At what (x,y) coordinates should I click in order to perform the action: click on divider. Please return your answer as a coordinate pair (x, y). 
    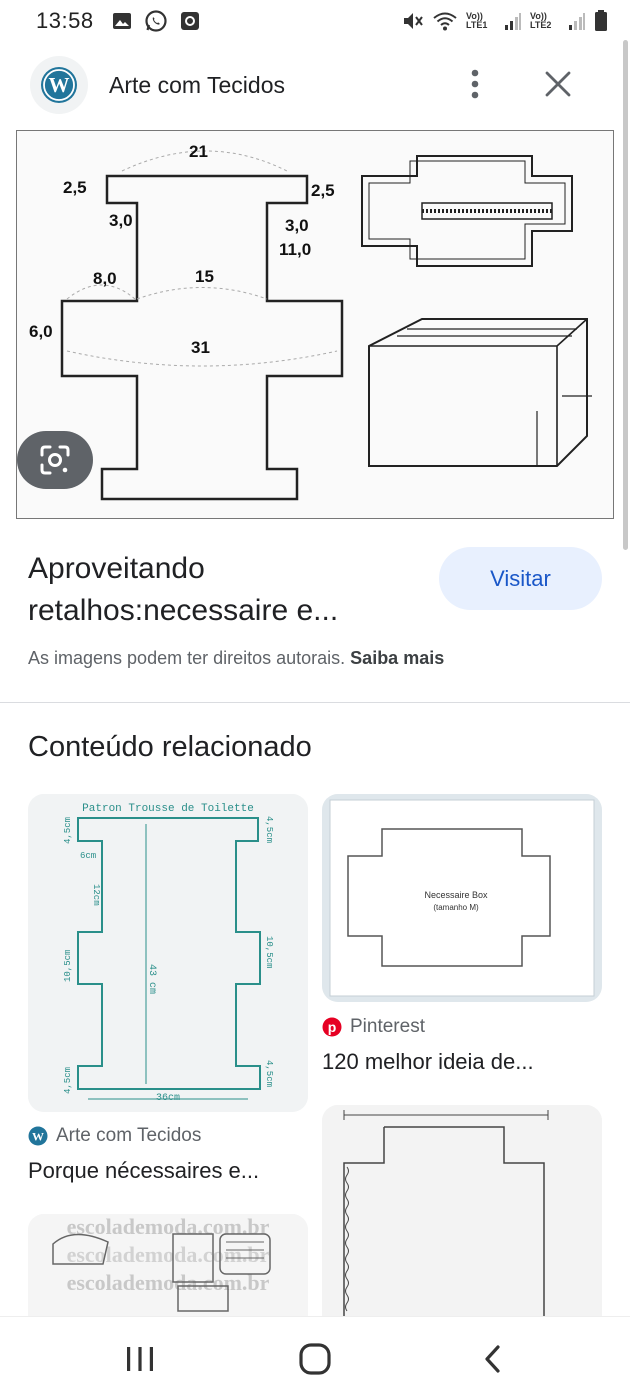
    Looking at the image, I should click on (315, 702).